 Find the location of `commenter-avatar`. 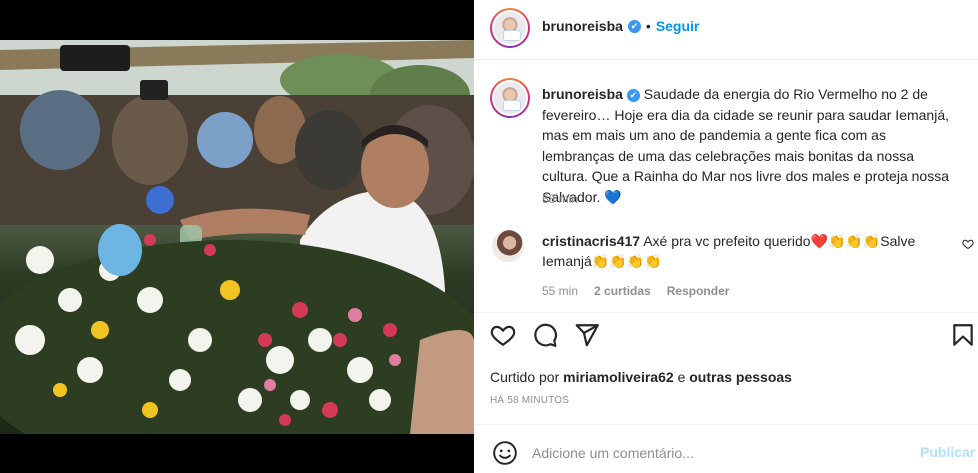

commenter-avatar is located at coordinates (508, 246).